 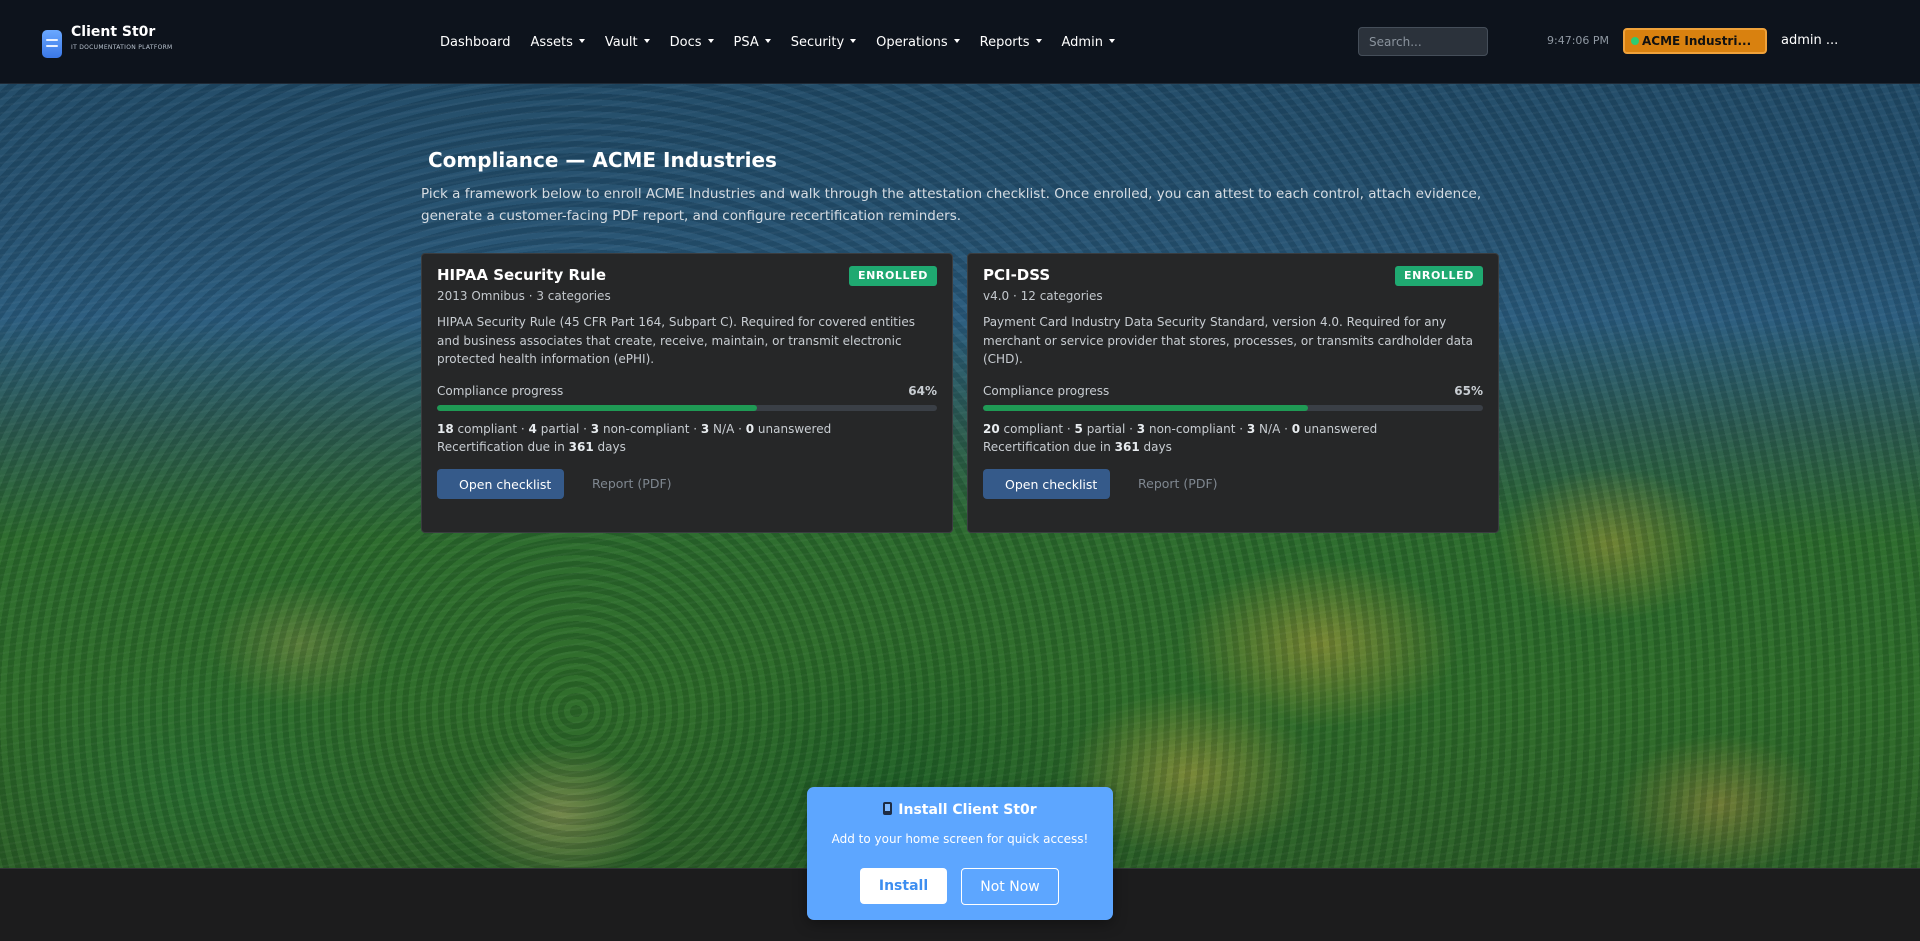 What do you see at coordinates (1423, 41) in the screenshot?
I see `search-input` at bounding box center [1423, 41].